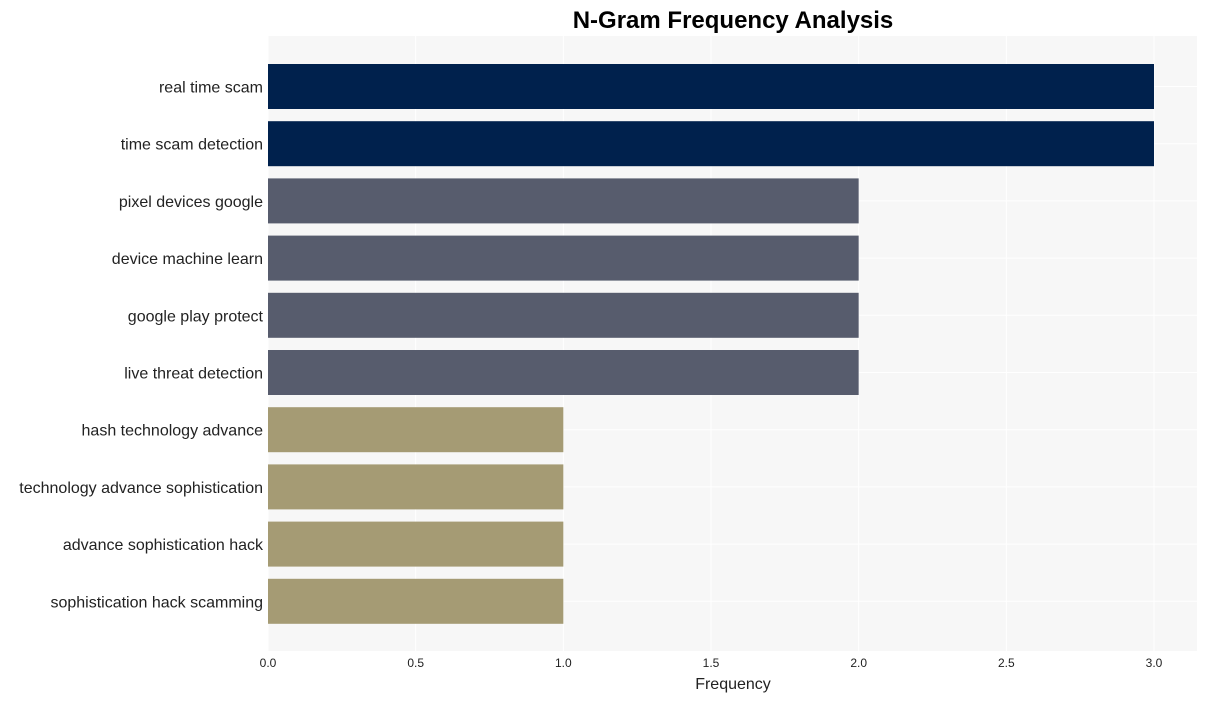 This screenshot has height=701, width=1208. I want to click on bar-time-scam-detection, so click(711, 144).